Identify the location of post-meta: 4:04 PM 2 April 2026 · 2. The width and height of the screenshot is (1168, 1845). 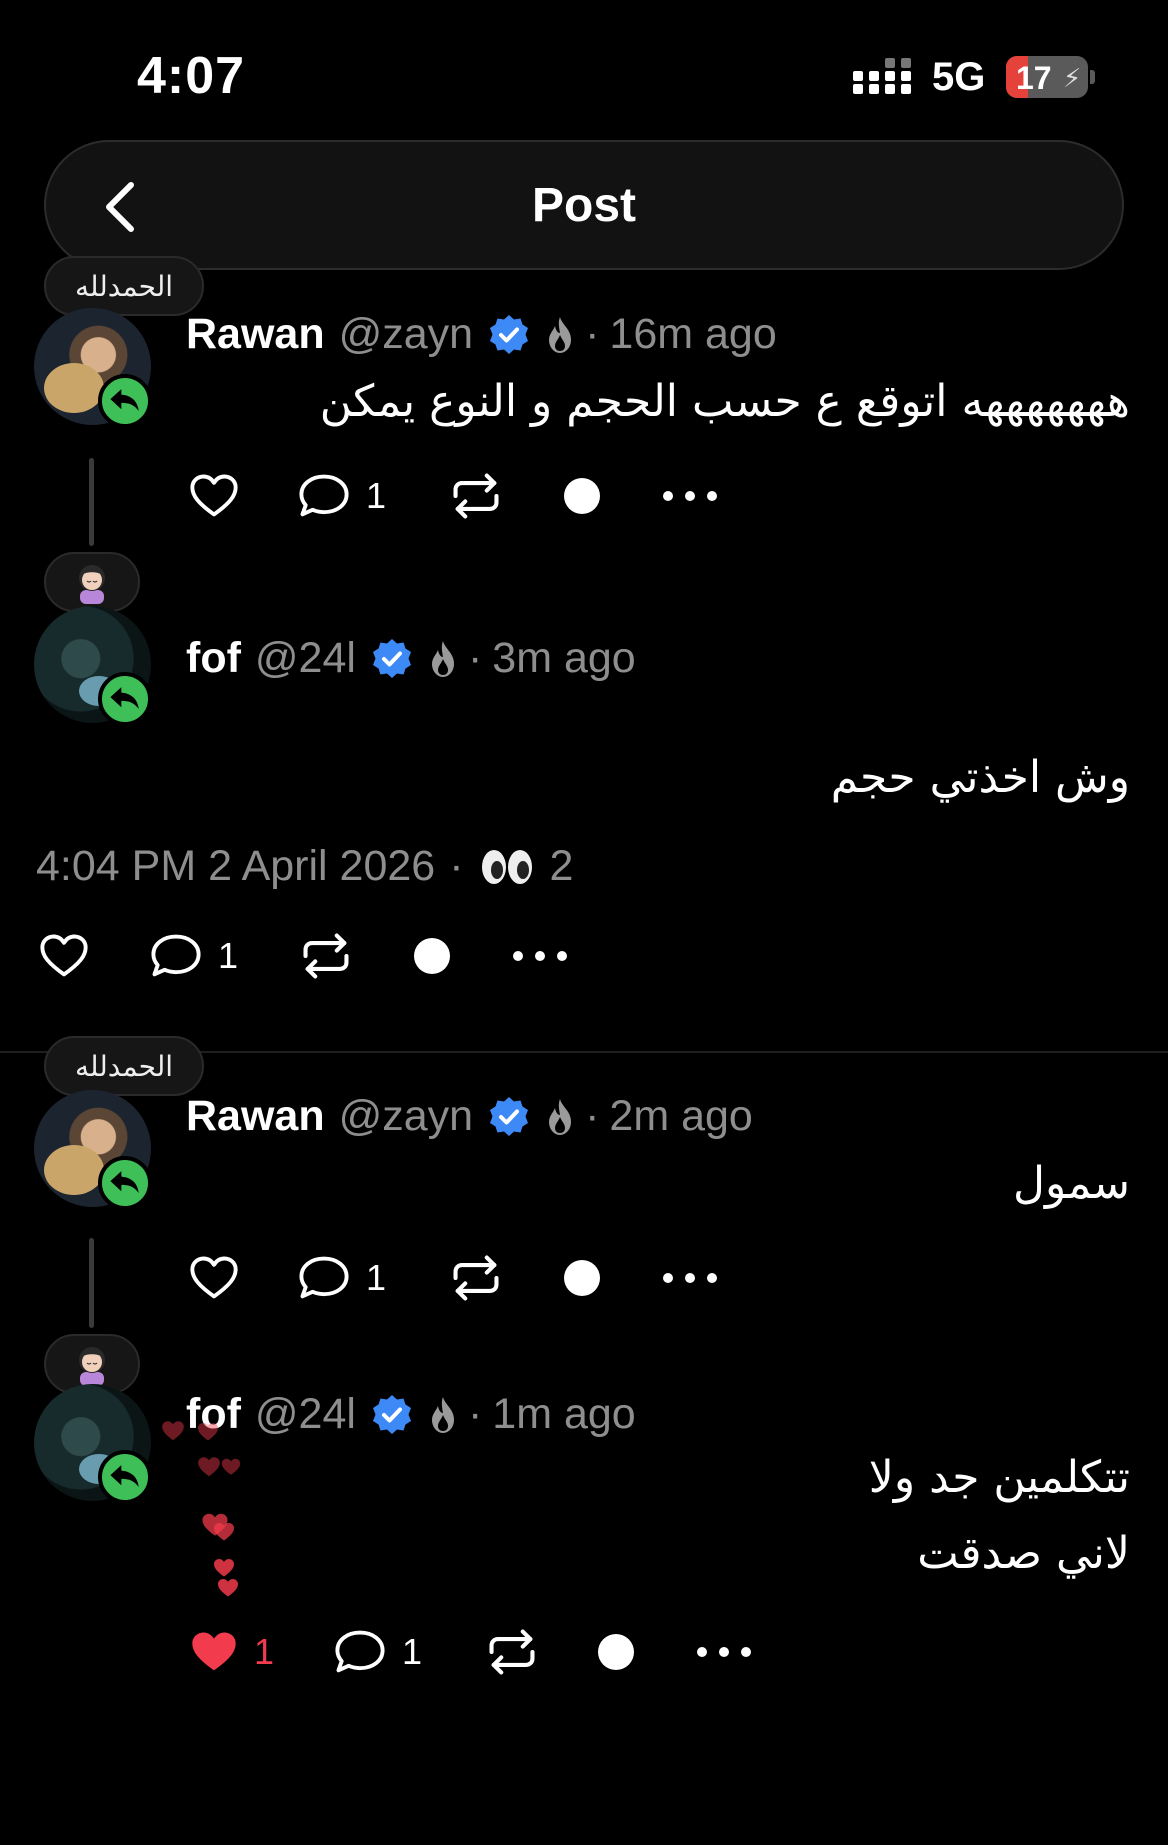
(304, 866).